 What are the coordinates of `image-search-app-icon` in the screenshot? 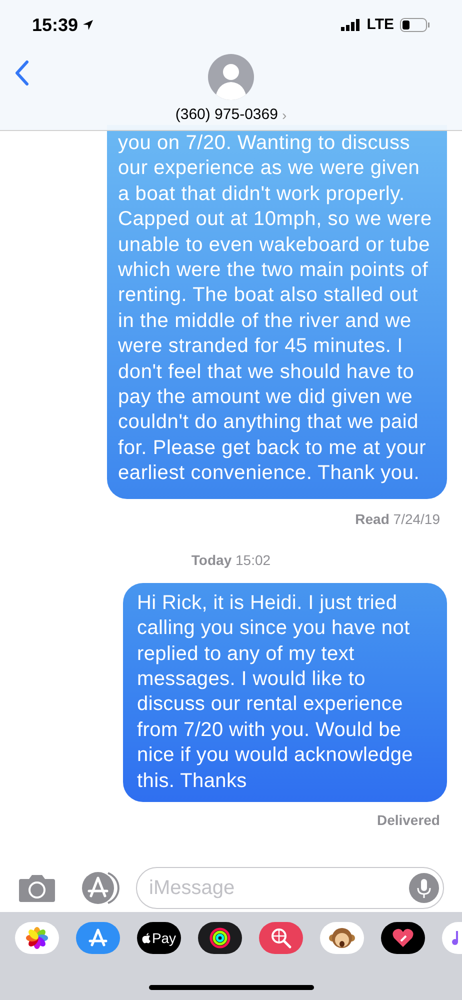 It's located at (281, 938).